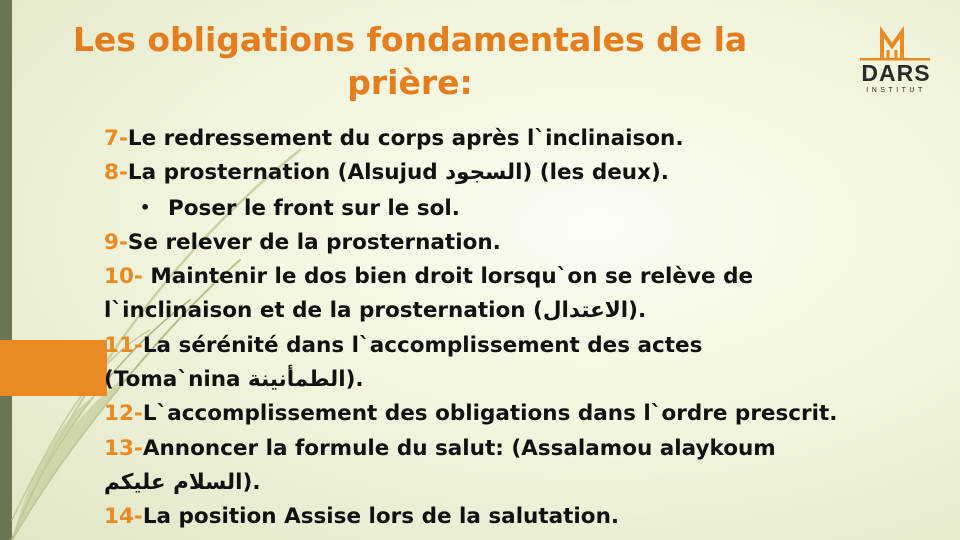 The width and height of the screenshot is (960, 540). What do you see at coordinates (896, 73) in the screenshot?
I see `logo-name: DARS` at bounding box center [896, 73].